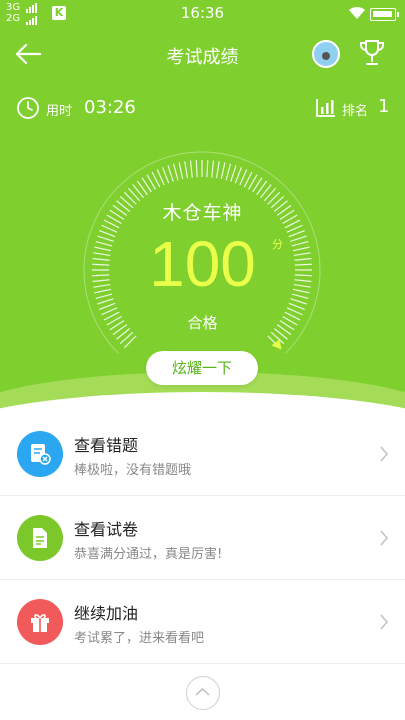 This screenshot has width=405, height=720. What do you see at coordinates (28, 108) in the screenshot?
I see `clock-icon` at bounding box center [28, 108].